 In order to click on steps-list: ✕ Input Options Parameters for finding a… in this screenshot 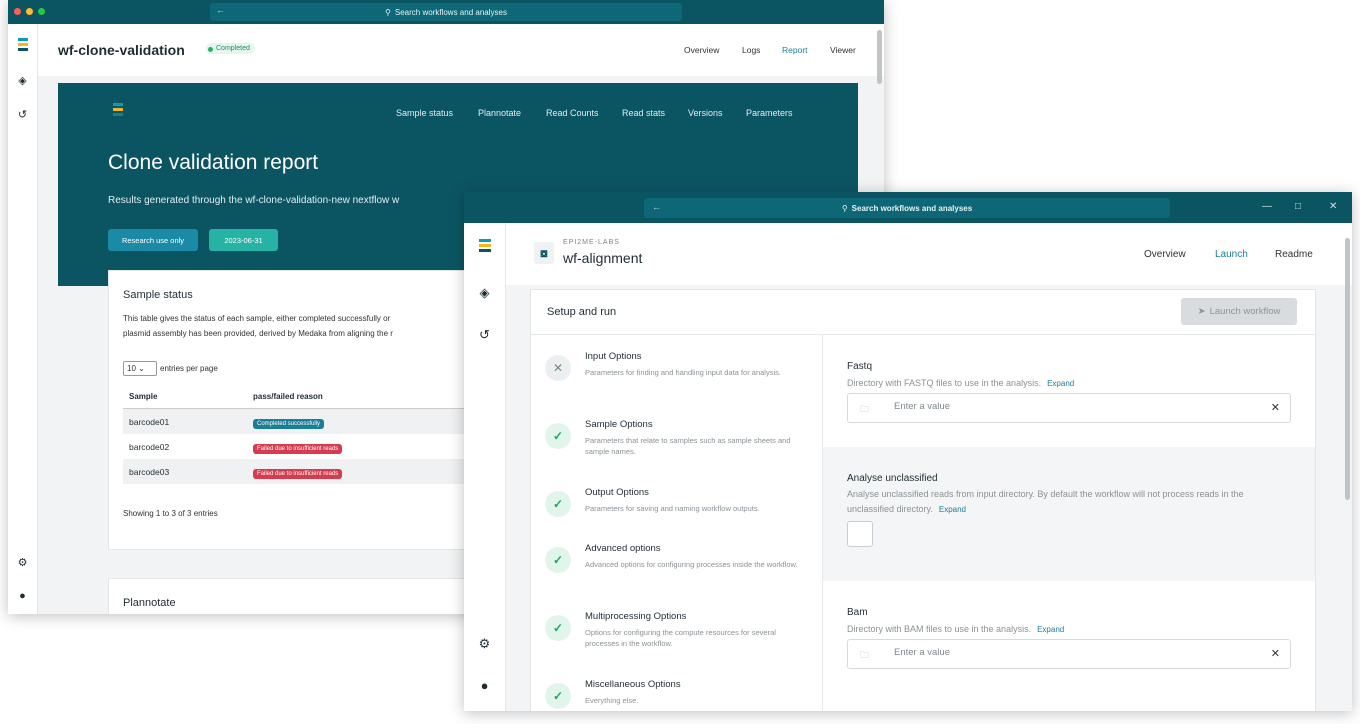, I will do `click(677, 522)`.